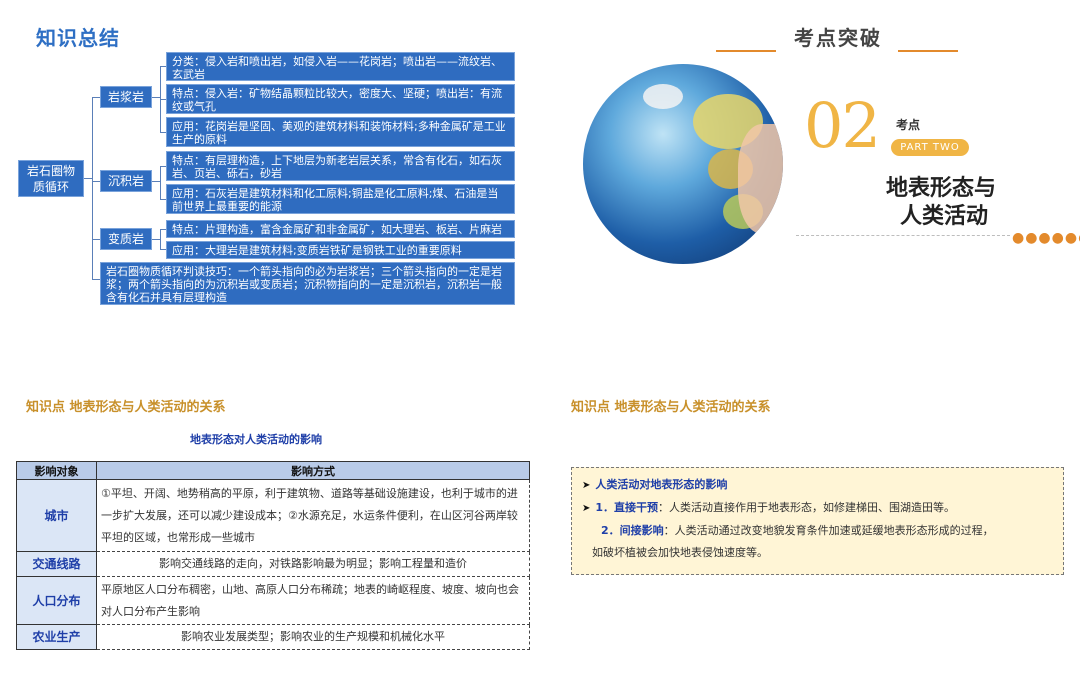  Describe the element at coordinates (817, 485) in the screenshot. I see `explanation-heading-row: ➤ 人类活动对地表形态的影响` at that location.